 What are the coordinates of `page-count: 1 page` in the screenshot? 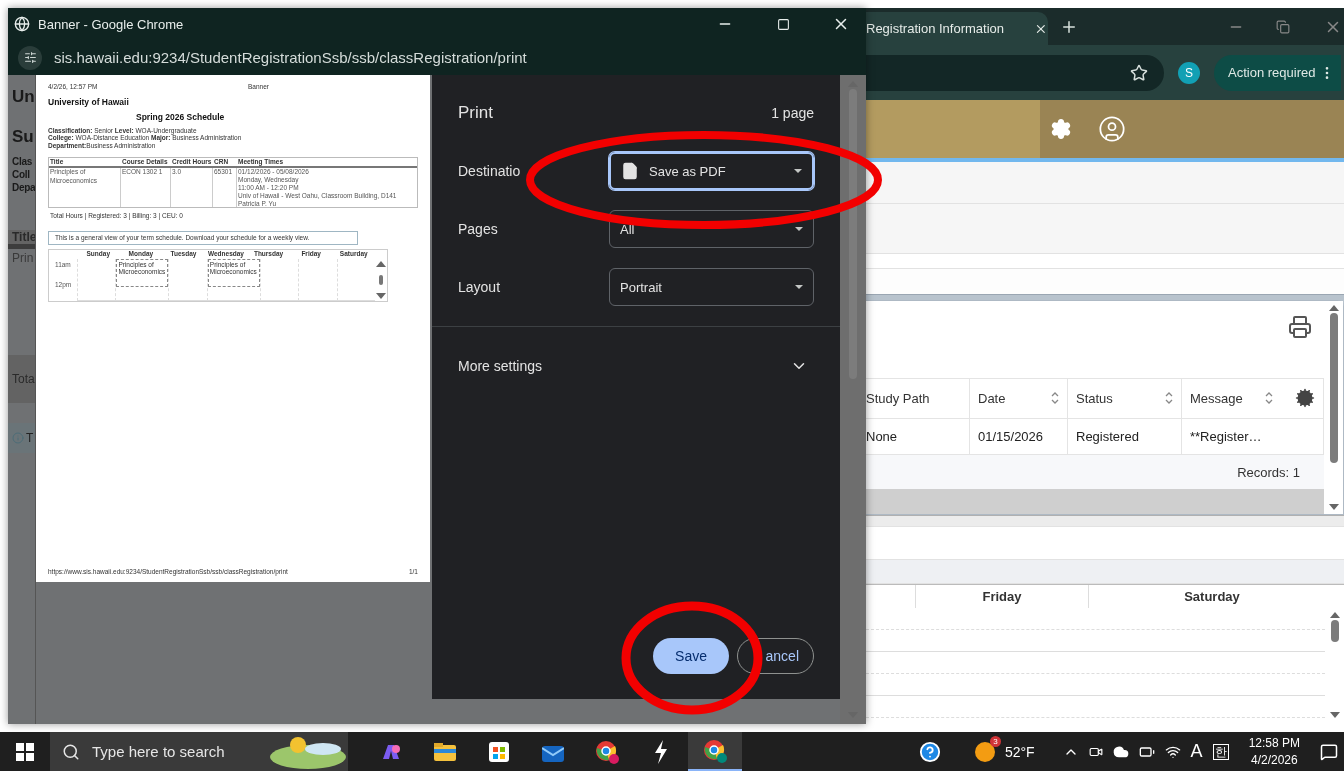 It's located at (792, 113).